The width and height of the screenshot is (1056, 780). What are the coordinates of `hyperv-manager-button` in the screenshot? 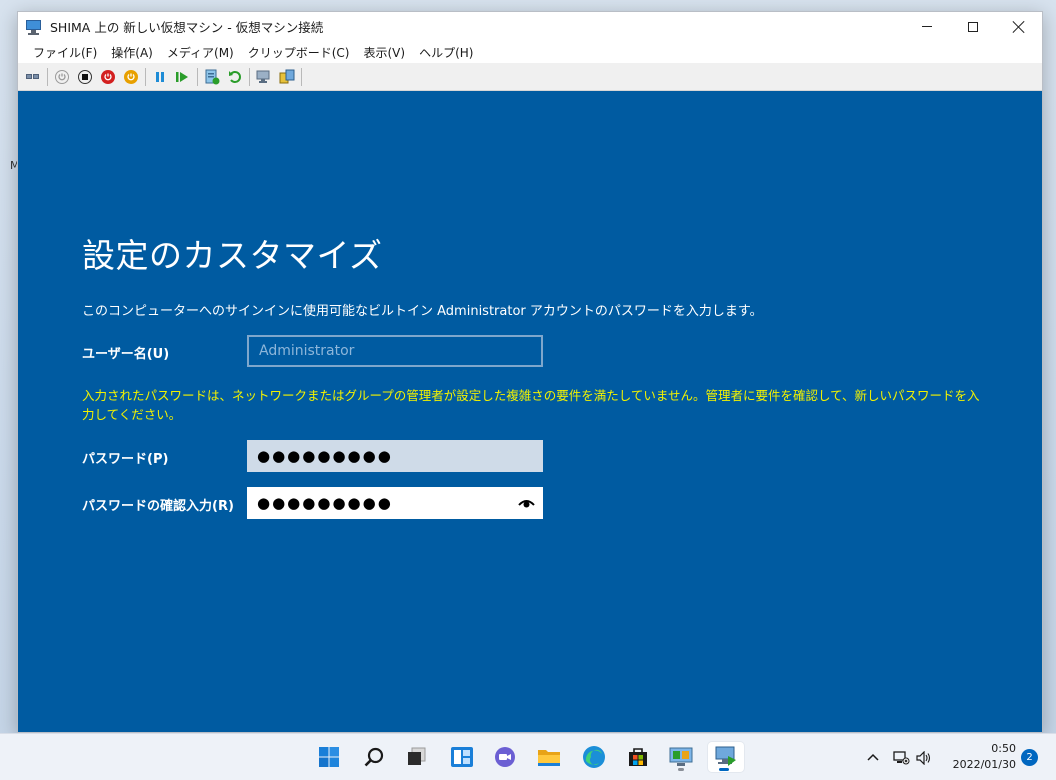 It's located at (681, 757).